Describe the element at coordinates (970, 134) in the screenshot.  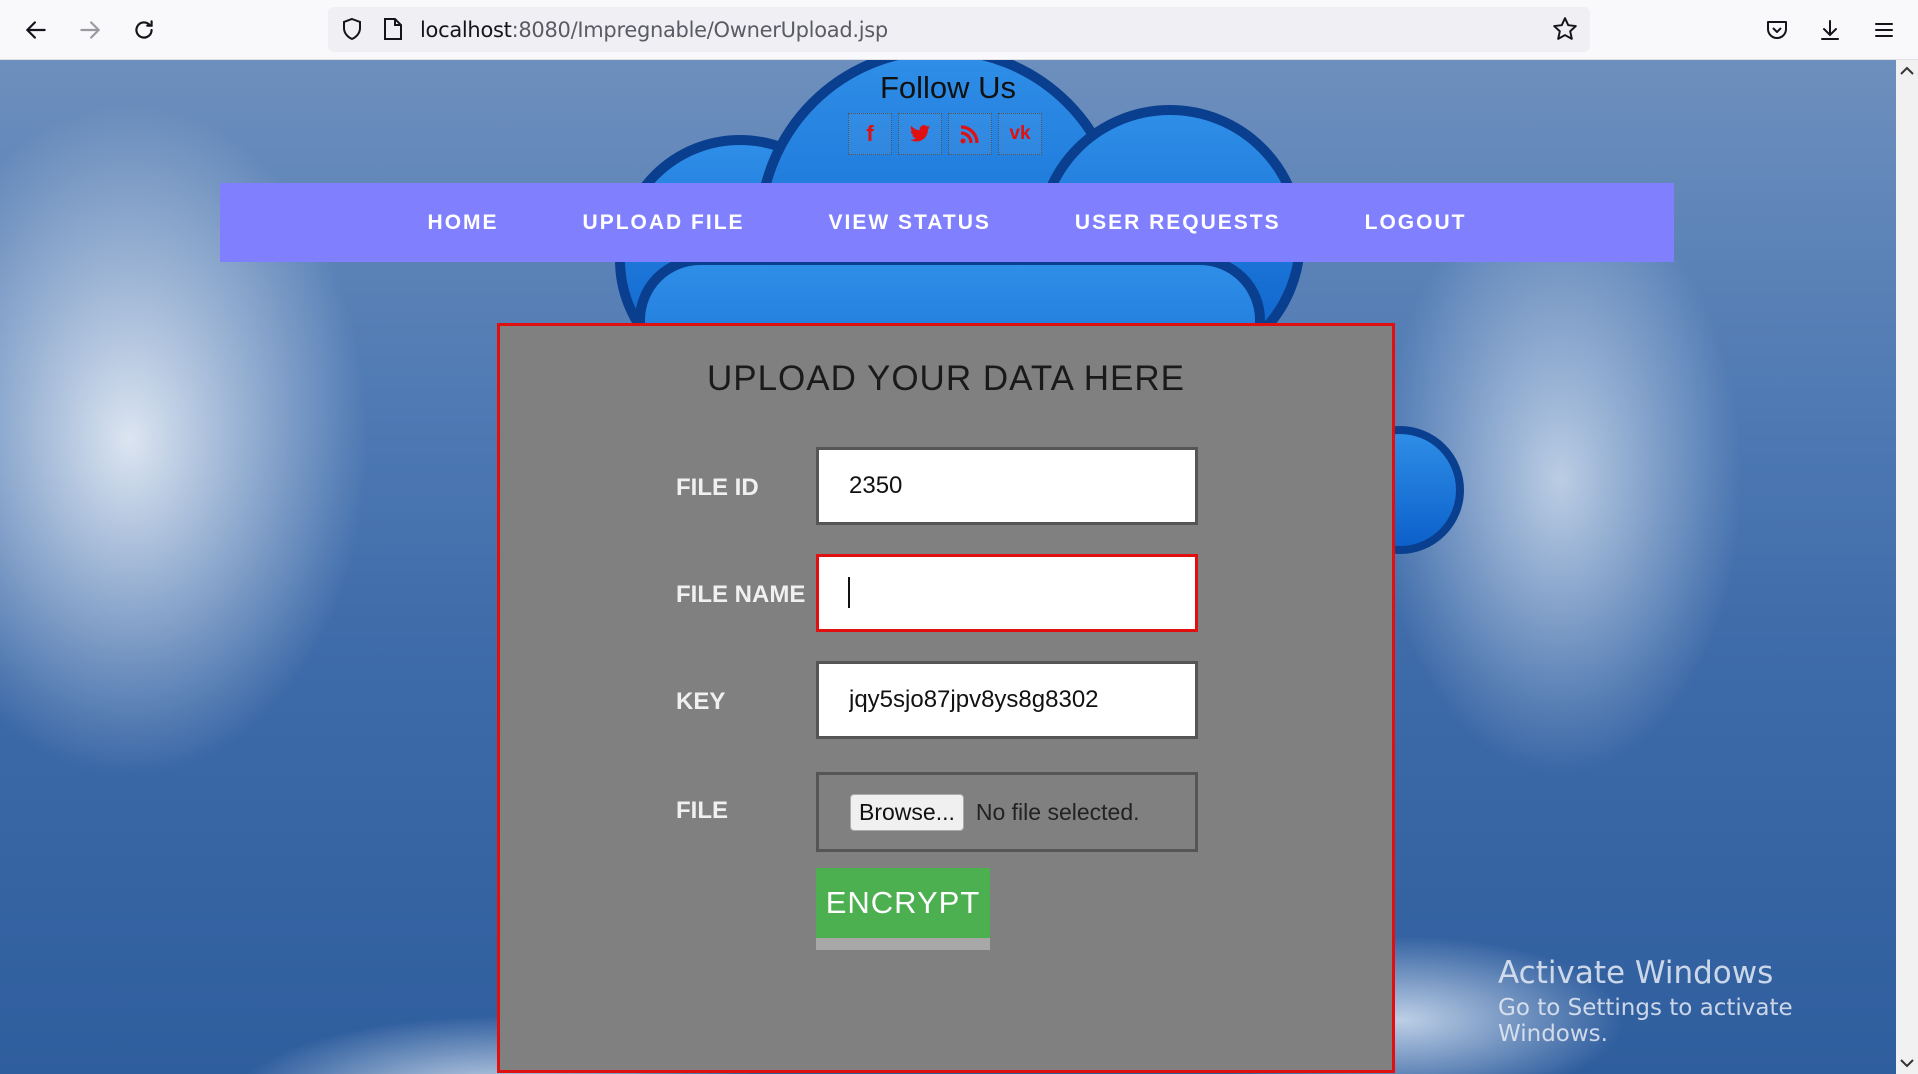
I see `rss-icon` at that location.